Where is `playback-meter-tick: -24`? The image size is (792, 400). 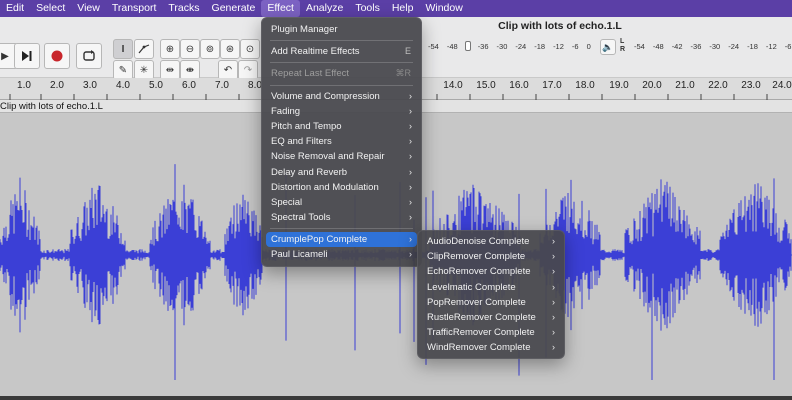
playback-meter-tick: -24 is located at coordinates (734, 46).